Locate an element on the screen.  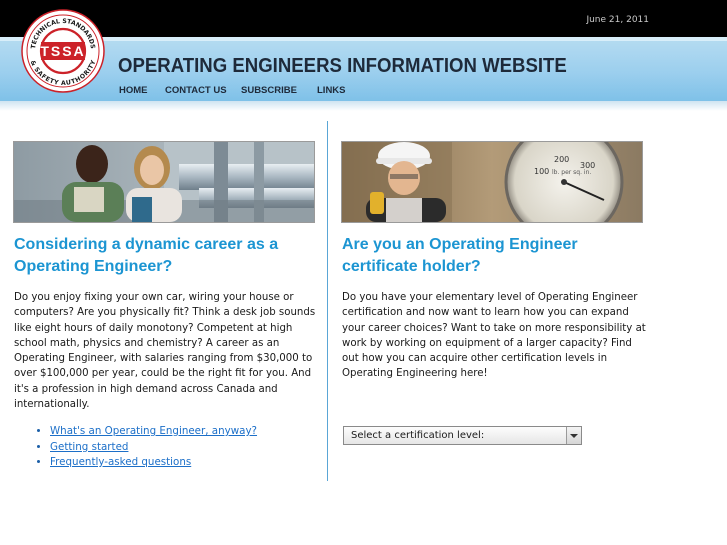
certification-level-select: Select a certification level: is located at coordinates (462, 435).